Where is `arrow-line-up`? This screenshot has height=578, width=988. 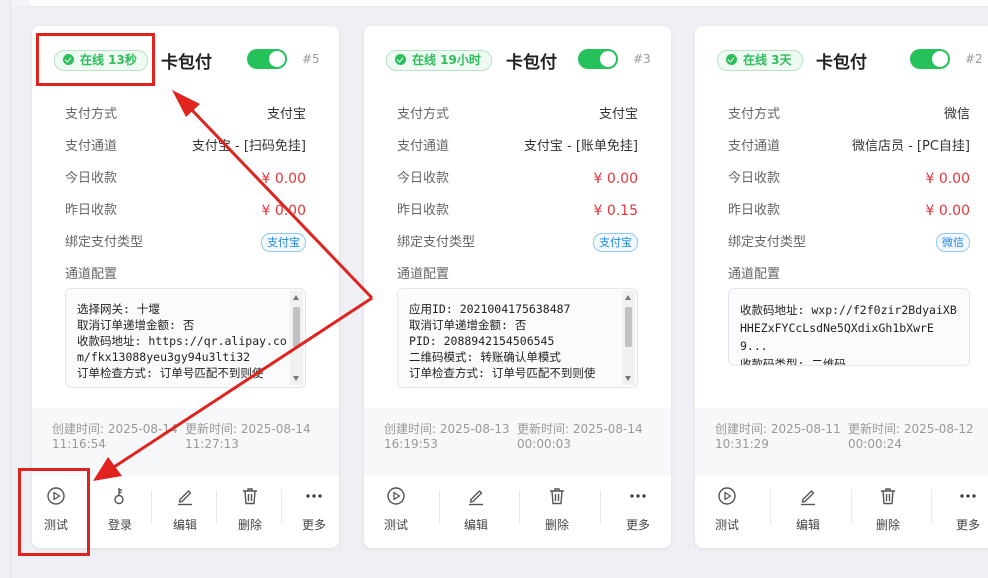
arrow-line-up is located at coordinates (281, 203).